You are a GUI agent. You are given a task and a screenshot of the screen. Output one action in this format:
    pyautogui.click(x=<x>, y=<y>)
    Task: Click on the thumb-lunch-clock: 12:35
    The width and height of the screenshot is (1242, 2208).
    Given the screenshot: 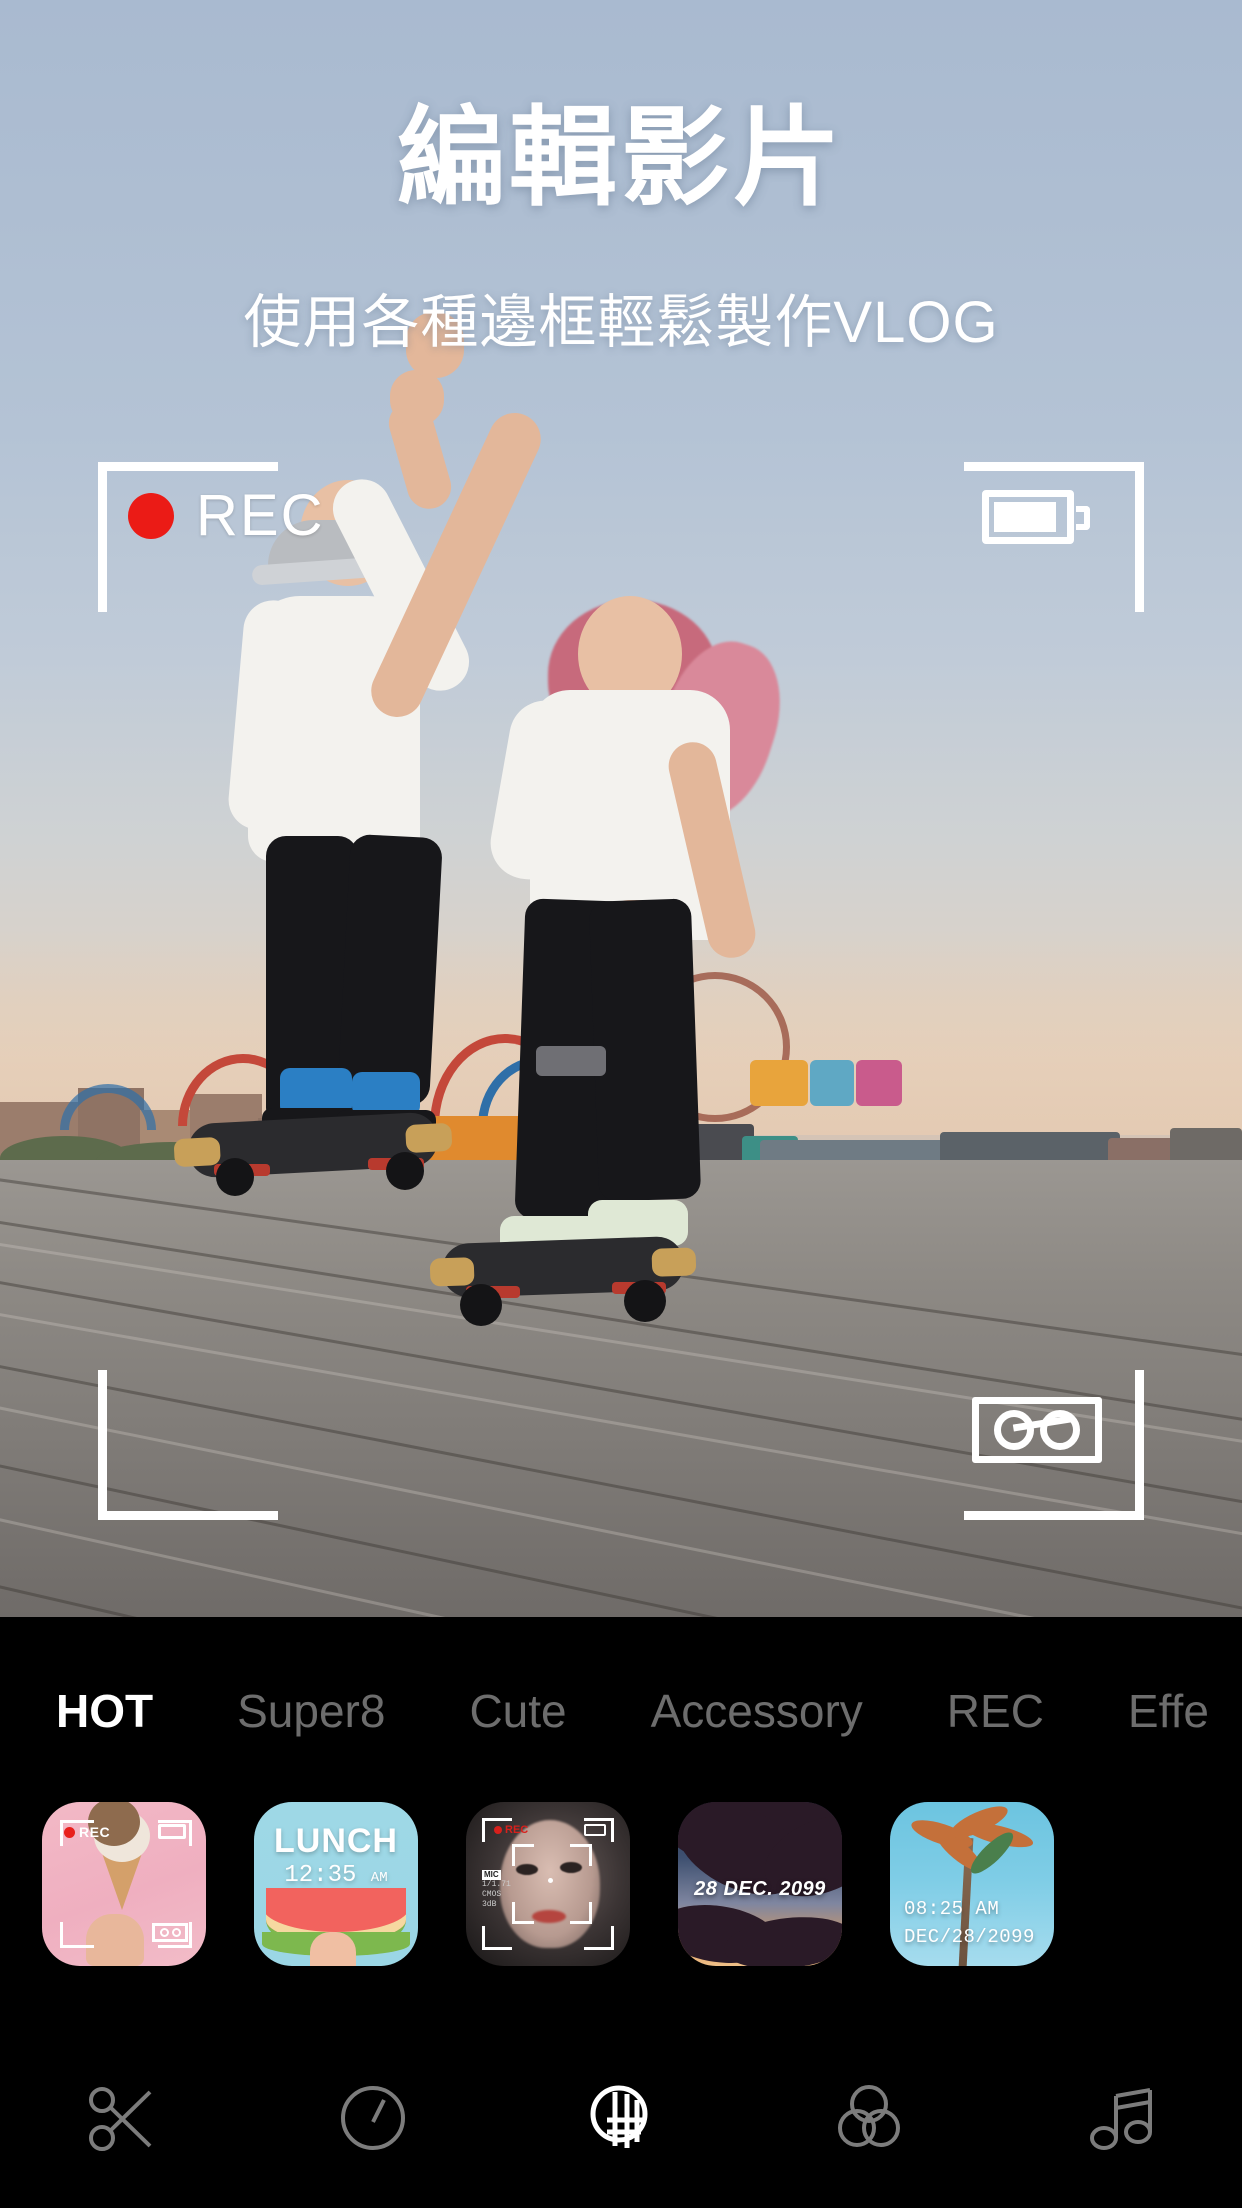 What is the action you would take?
    pyautogui.click(x=320, y=1875)
    